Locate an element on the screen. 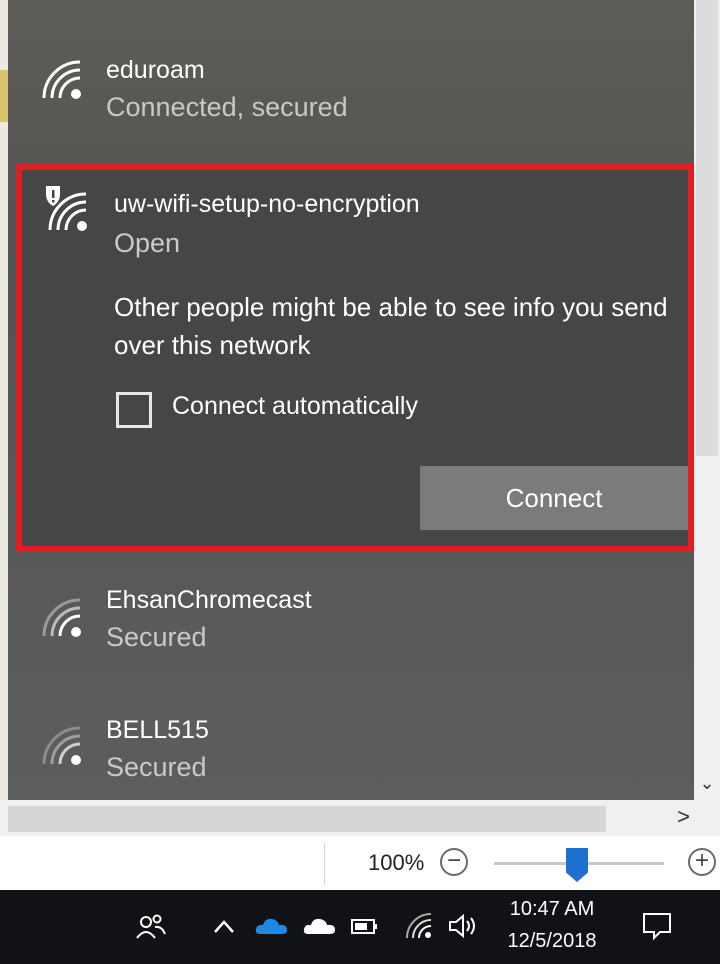 This screenshot has height=964, width=720. horizontal-scroll-thumb is located at coordinates (307, 819).